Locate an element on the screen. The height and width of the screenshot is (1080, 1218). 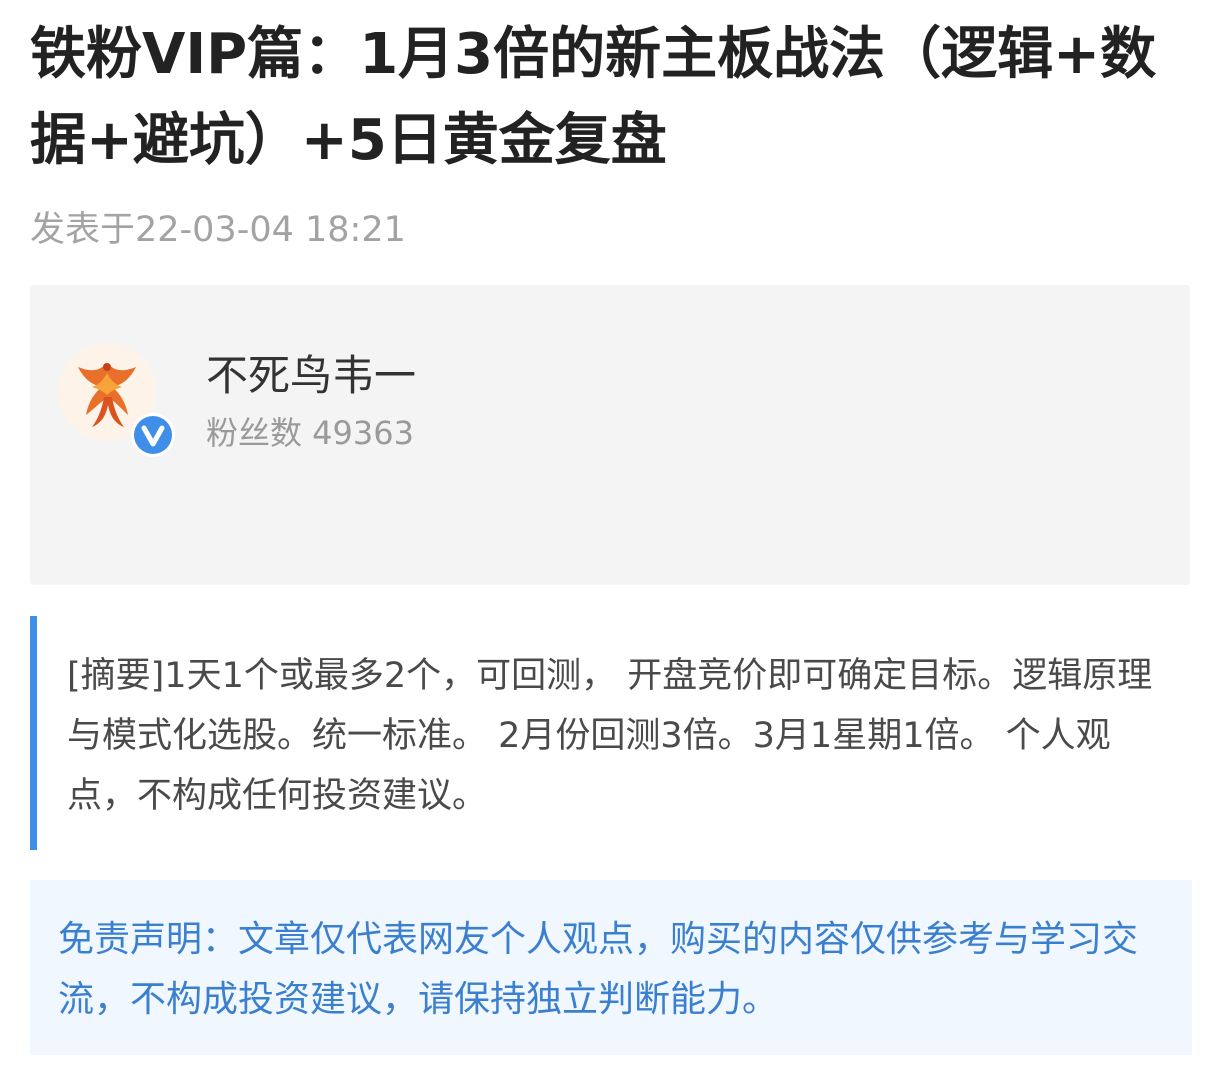
author-name: 不死鸟韦一 is located at coordinates (311, 376).